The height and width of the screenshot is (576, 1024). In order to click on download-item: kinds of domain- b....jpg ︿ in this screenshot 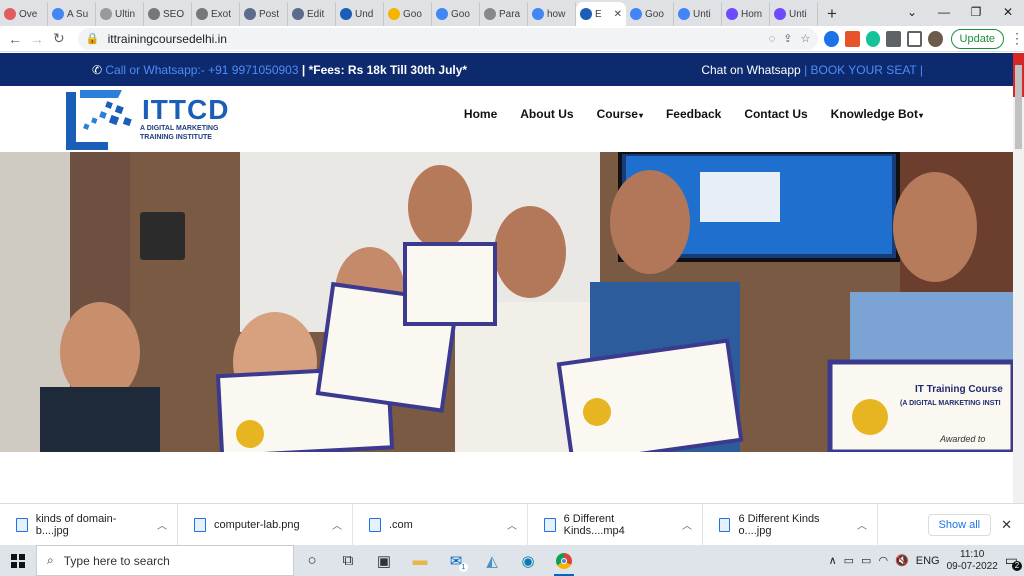, I will do `click(89, 524)`.